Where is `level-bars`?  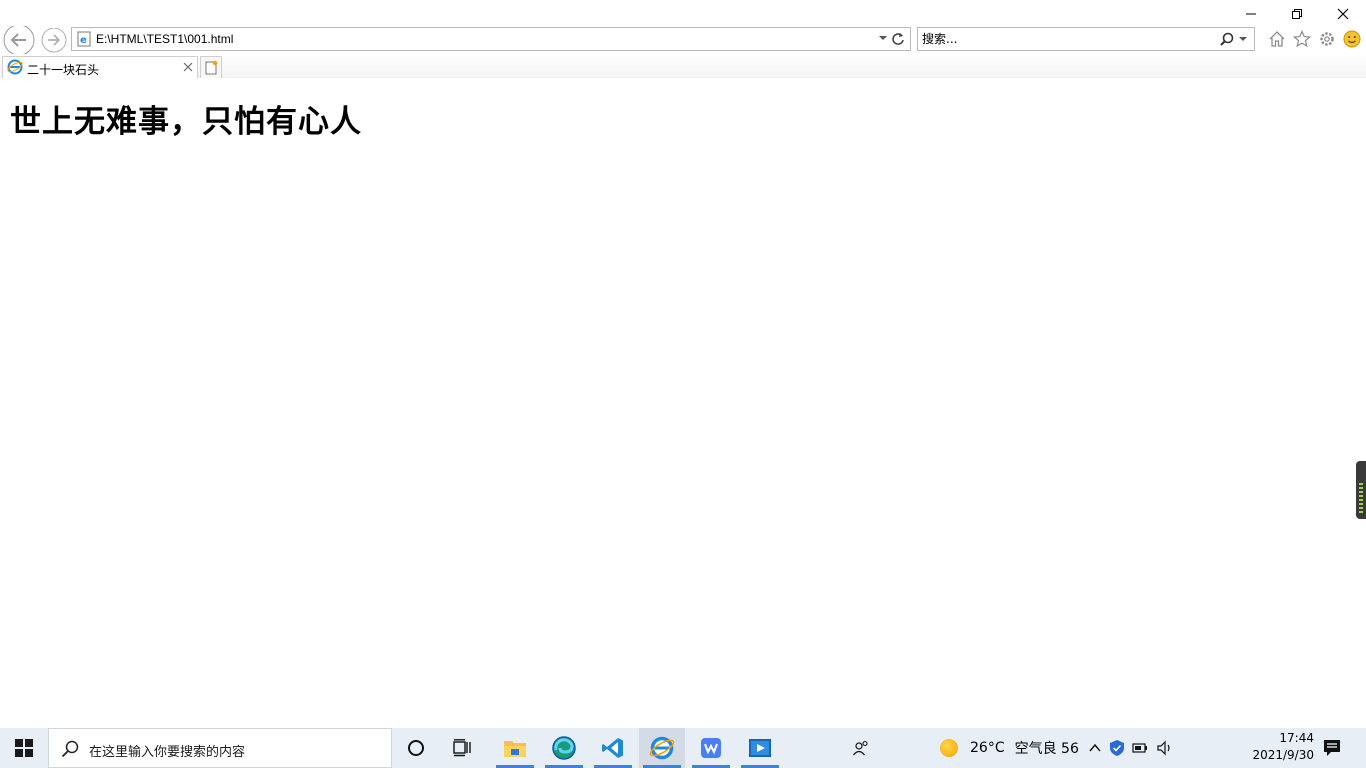
level-bars is located at coordinates (1361, 498).